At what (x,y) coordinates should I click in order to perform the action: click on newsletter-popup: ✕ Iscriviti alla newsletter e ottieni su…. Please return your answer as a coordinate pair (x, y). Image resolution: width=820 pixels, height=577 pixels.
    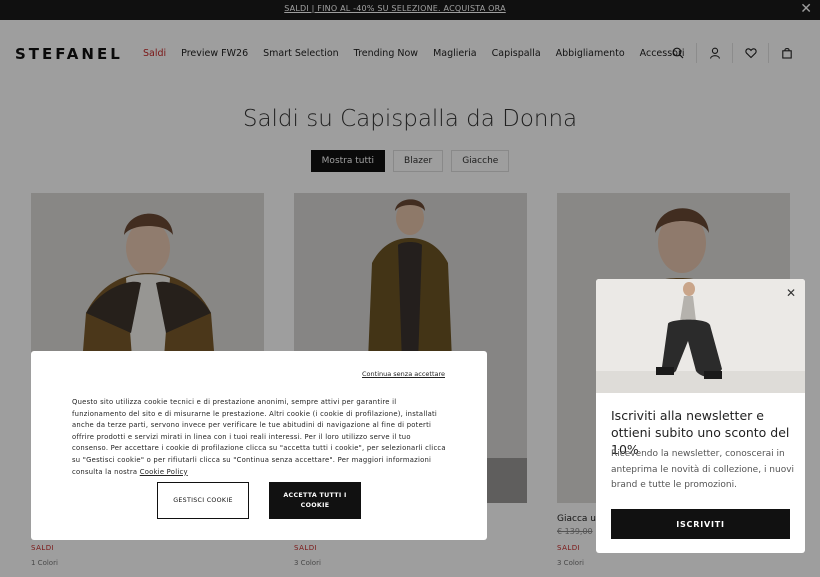
    Looking at the image, I should click on (700, 416).